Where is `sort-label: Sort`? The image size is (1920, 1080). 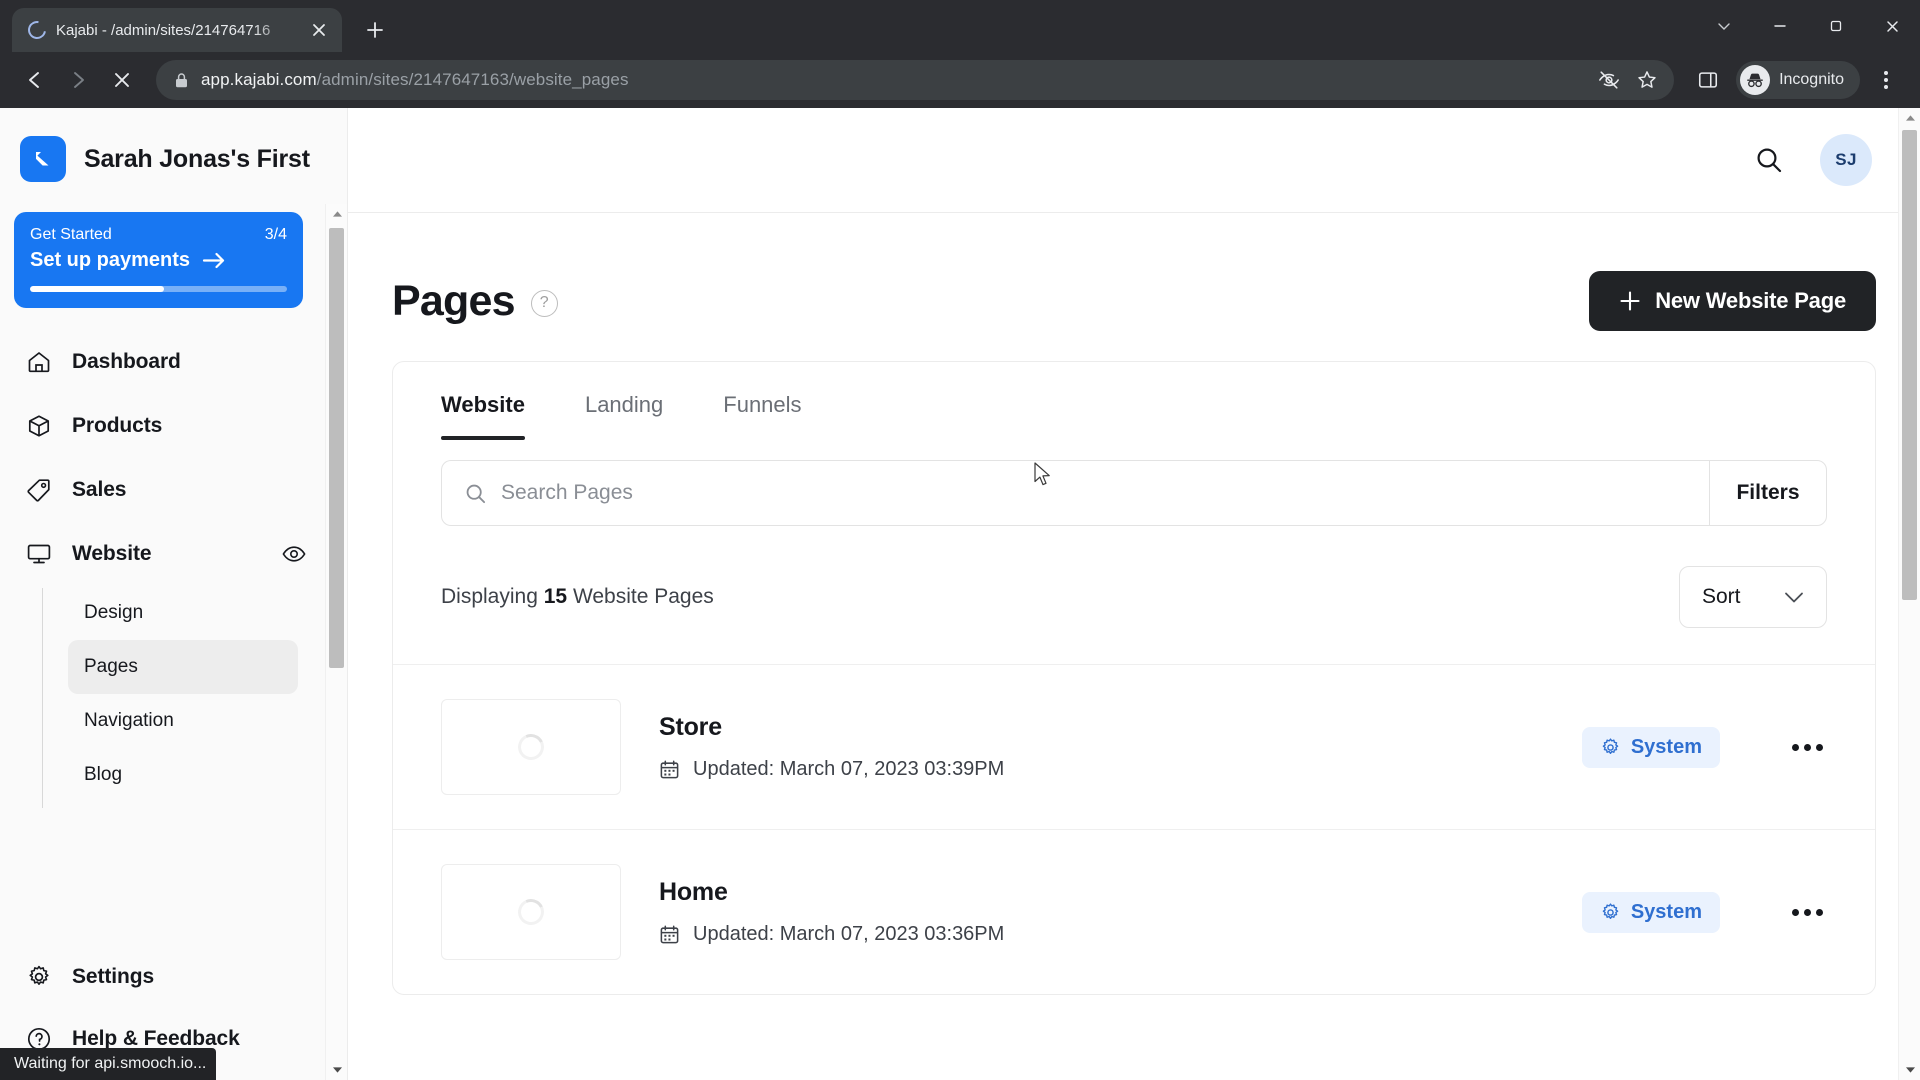
sort-label: Sort is located at coordinates (1721, 596).